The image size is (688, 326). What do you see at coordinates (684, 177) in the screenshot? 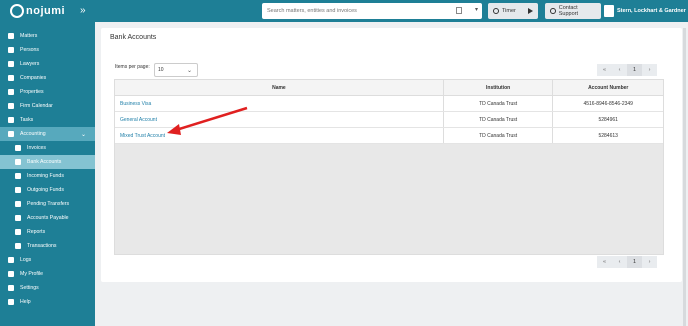
I see `scrollbar` at bounding box center [684, 177].